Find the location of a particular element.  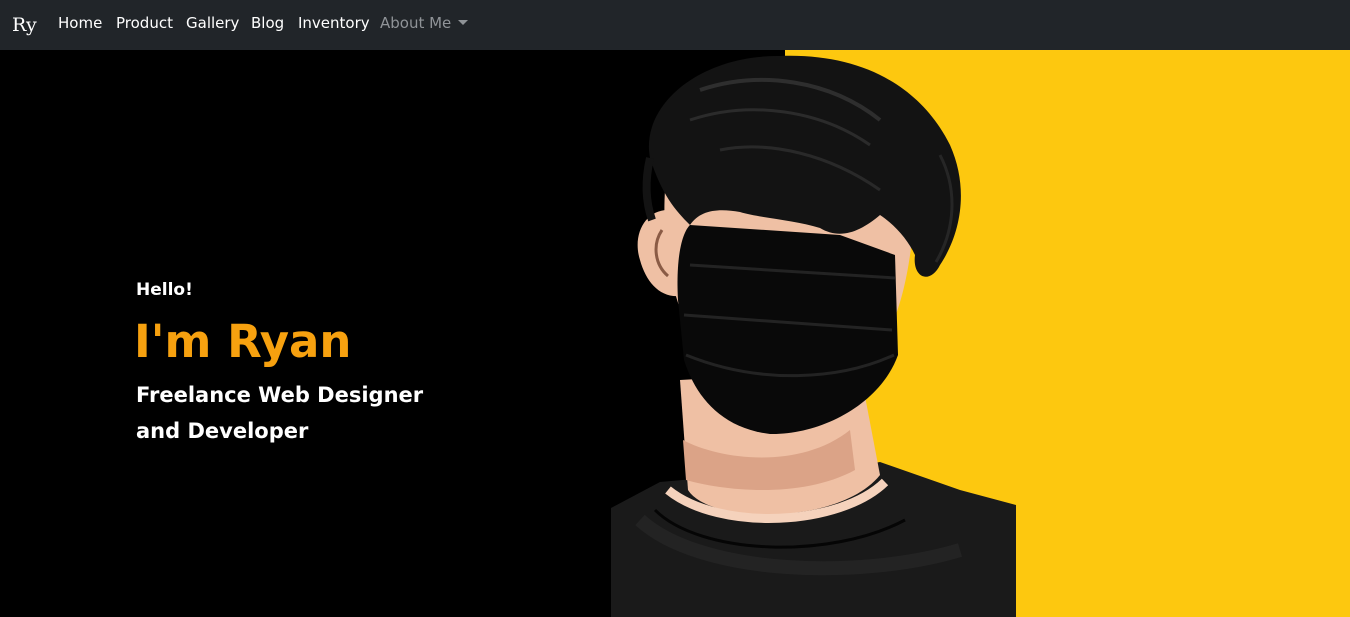

nav-about-me-label: About Me is located at coordinates (416, 23).